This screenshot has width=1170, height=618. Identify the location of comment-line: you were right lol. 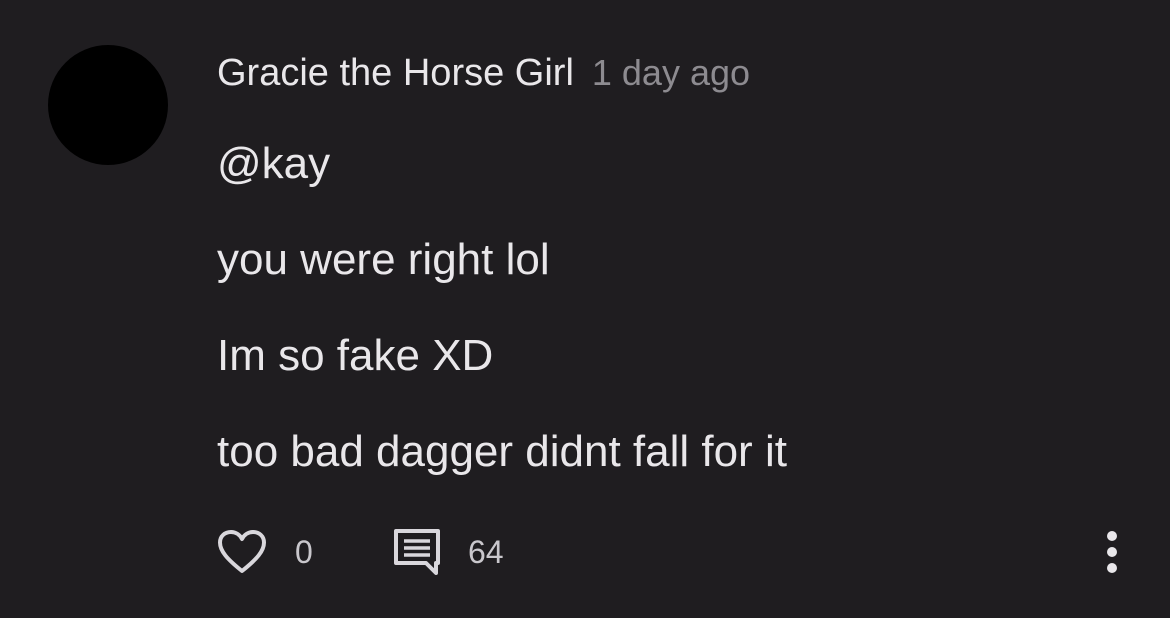
(383, 259).